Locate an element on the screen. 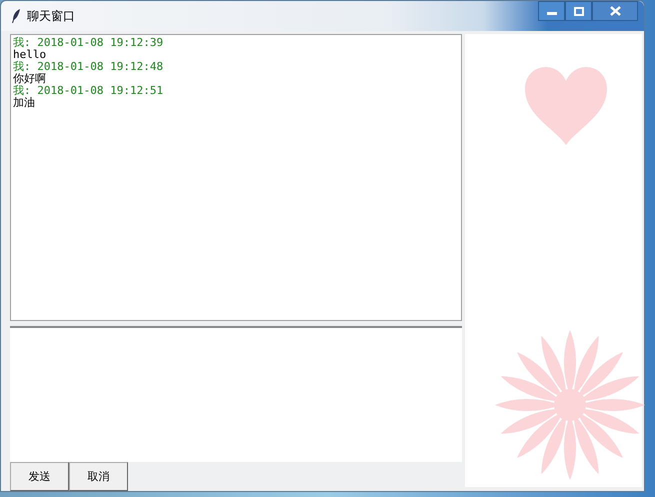 The height and width of the screenshot is (497, 655). message-header: 我: 2018-01-08 19:12:51 is located at coordinates (88, 91).